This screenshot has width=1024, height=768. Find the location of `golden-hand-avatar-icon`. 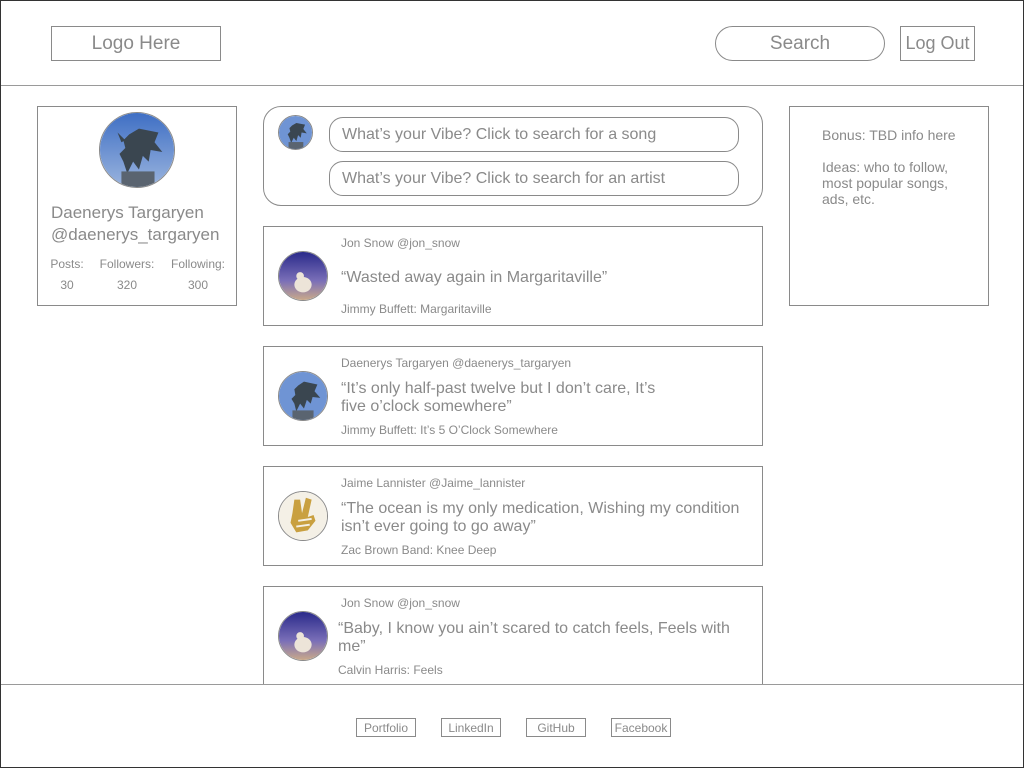

golden-hand-avatar-icon is located at coordinates (303, 516).